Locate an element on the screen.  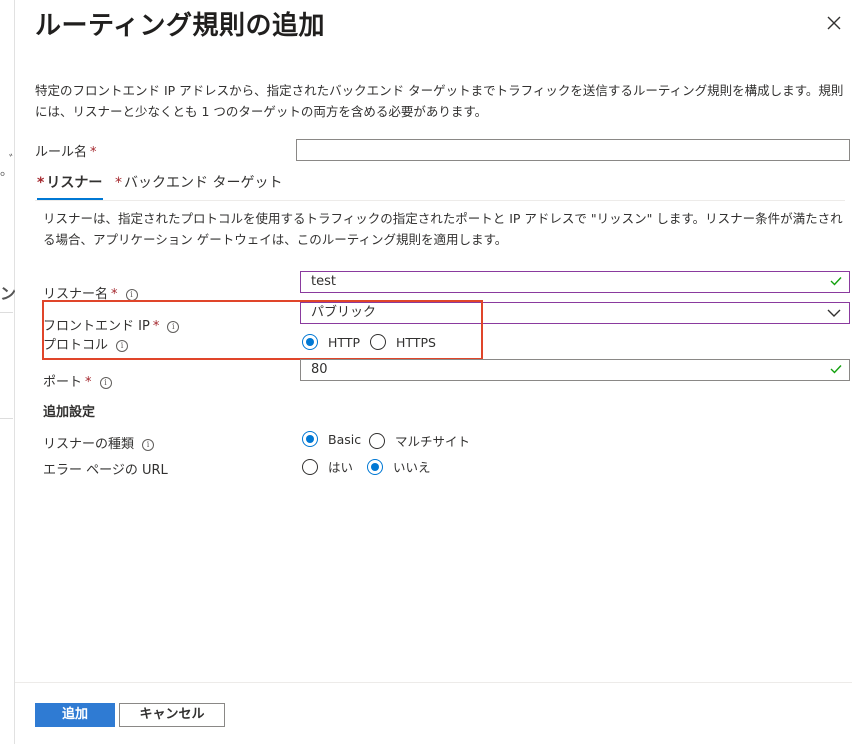
error-page-radio-yes: はい is located at coordinates (327, 466).